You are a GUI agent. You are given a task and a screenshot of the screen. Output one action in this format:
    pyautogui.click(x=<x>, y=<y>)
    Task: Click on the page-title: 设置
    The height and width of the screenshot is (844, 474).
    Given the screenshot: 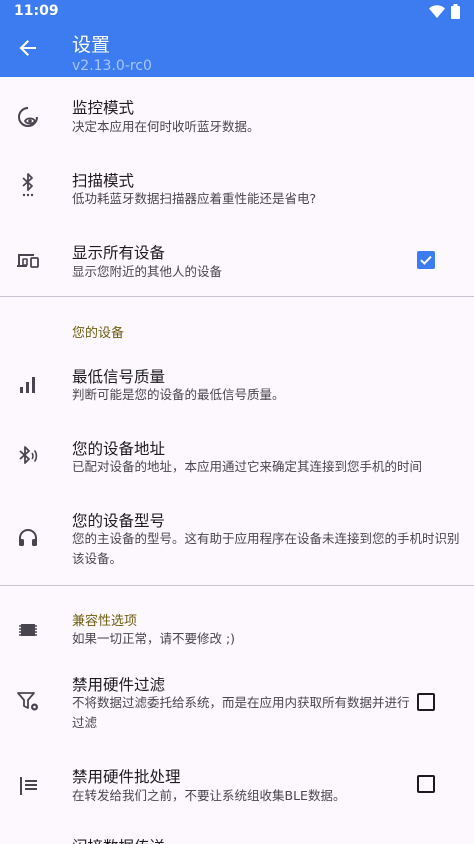 What is the action you would take?
    pyautogui.click(x=91, y=45)
    